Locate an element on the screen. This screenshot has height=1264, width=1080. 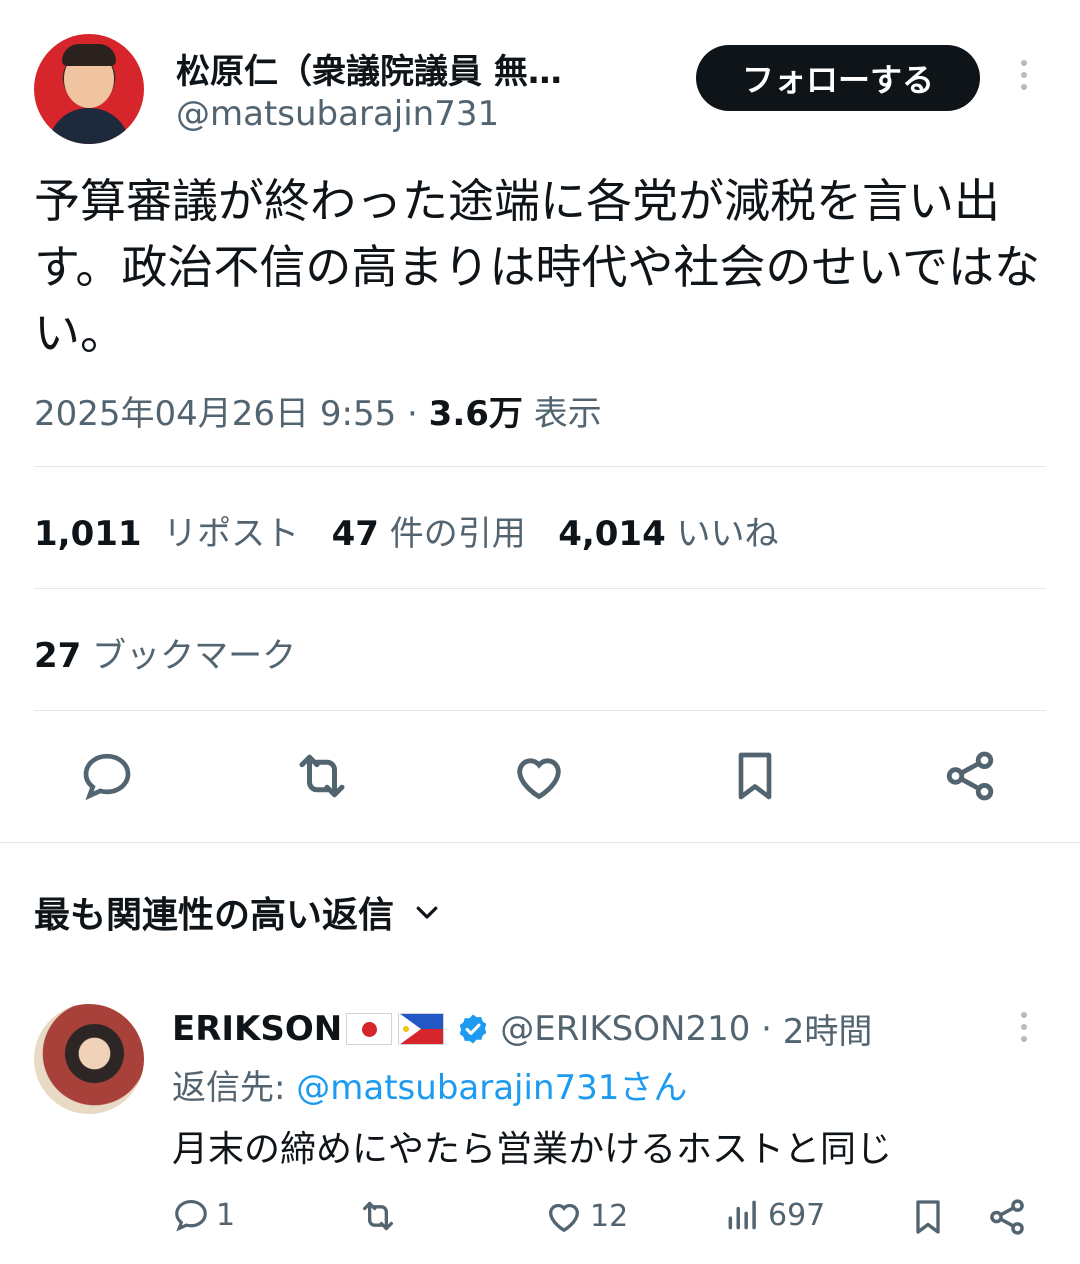
likes-count: 4,014 is located at coordinates (612, 534).